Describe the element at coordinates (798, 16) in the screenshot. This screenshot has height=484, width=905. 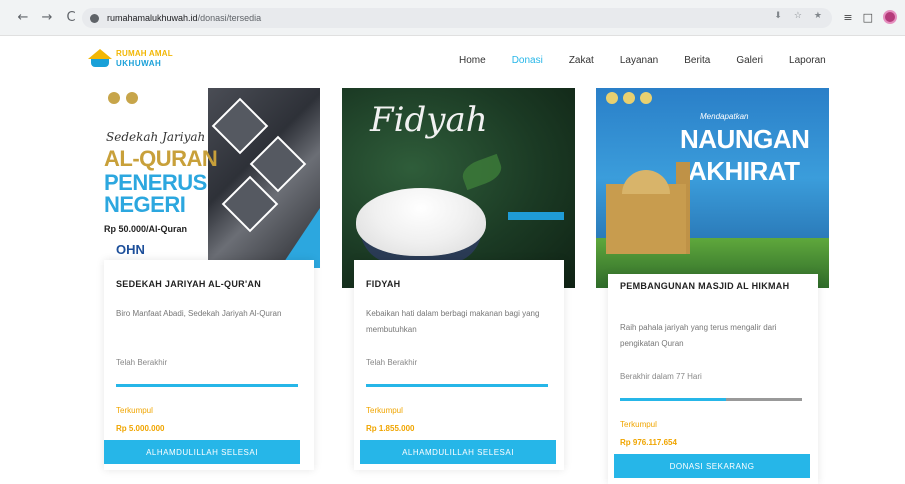
I see `bookmark-star-icon: ☆` at that location.